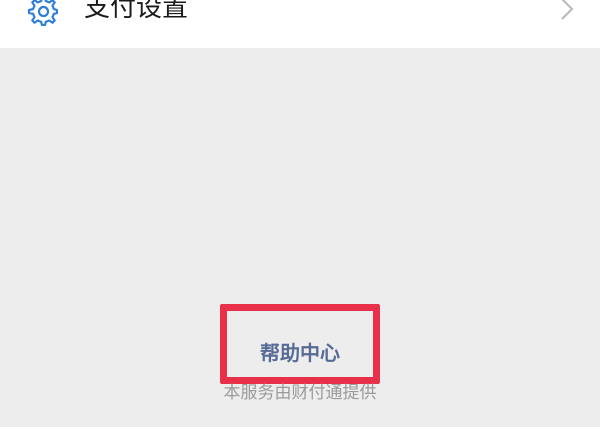  What do you see at coordinates (567, 10) in the screenshot?
I see `chevron-right-icon` at bounding box center [567, 10].